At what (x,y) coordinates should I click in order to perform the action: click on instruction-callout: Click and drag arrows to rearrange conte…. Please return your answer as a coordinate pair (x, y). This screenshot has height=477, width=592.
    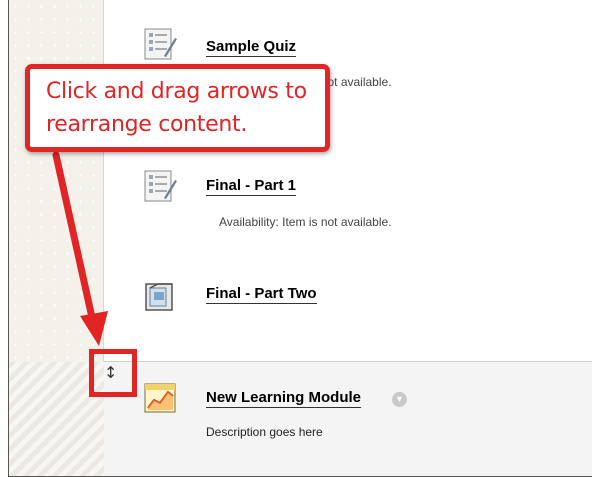
    Looking at the image, I should click on (177, 108).